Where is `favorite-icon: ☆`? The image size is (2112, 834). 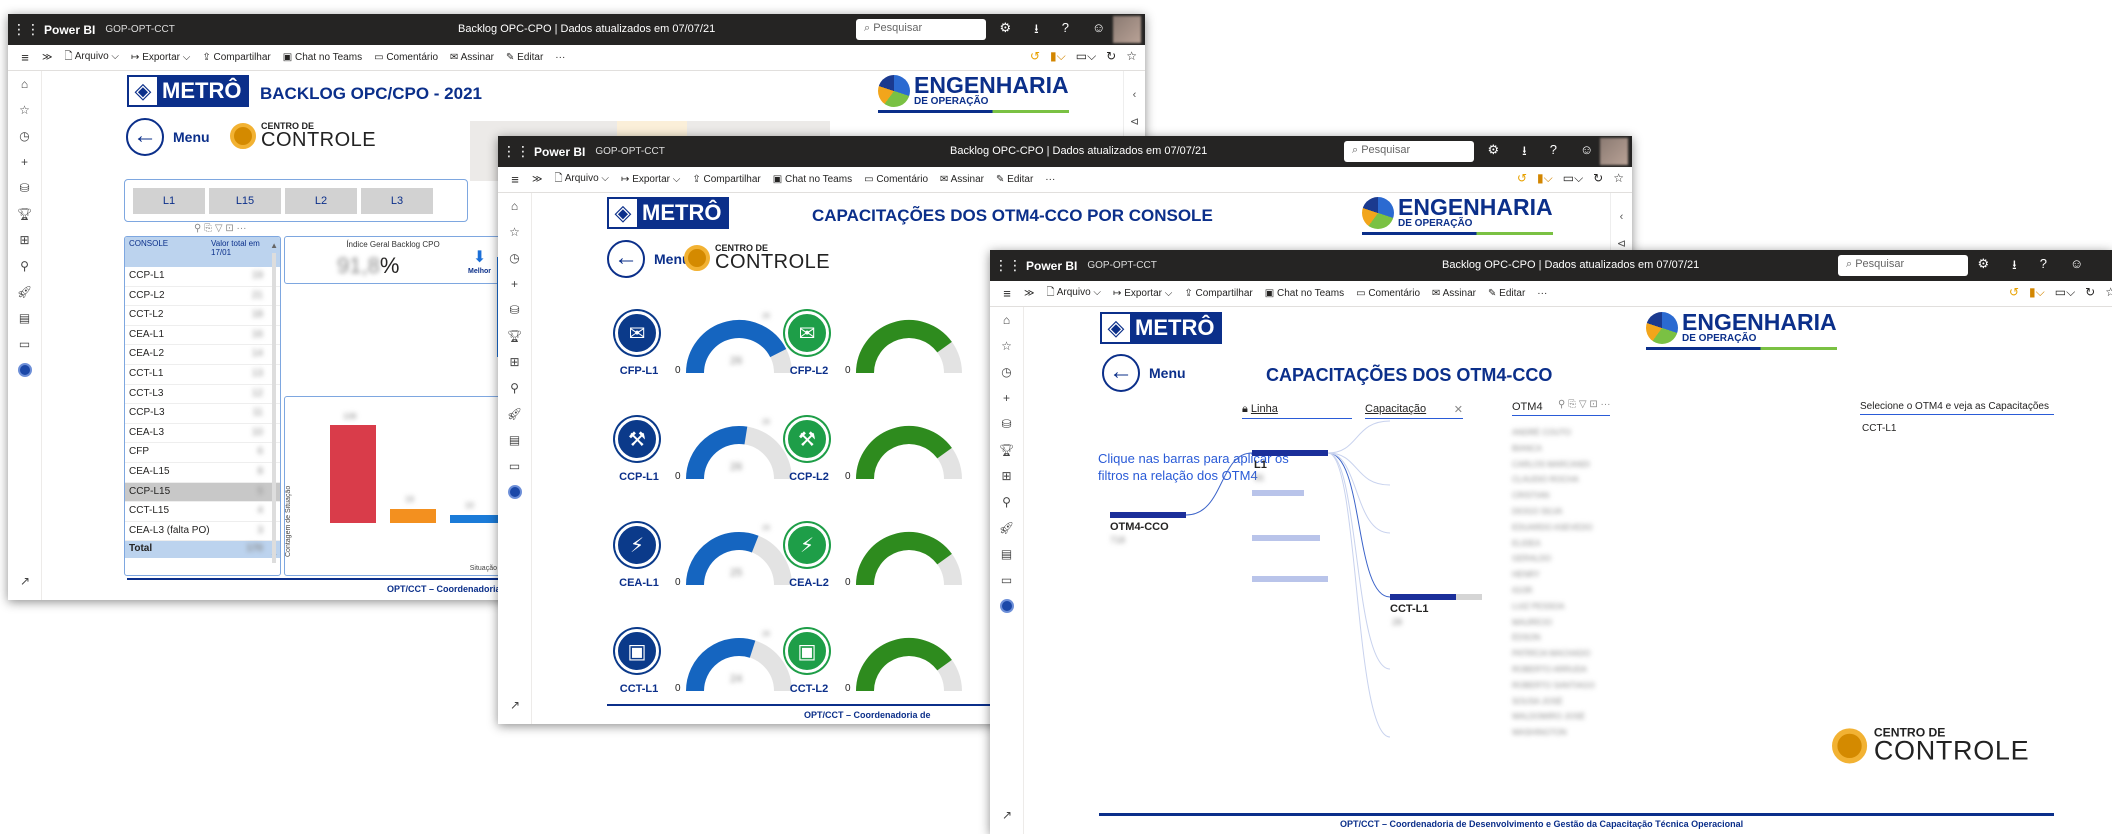 favorite-icon: ☆ is located at coordinates (2108, 292).